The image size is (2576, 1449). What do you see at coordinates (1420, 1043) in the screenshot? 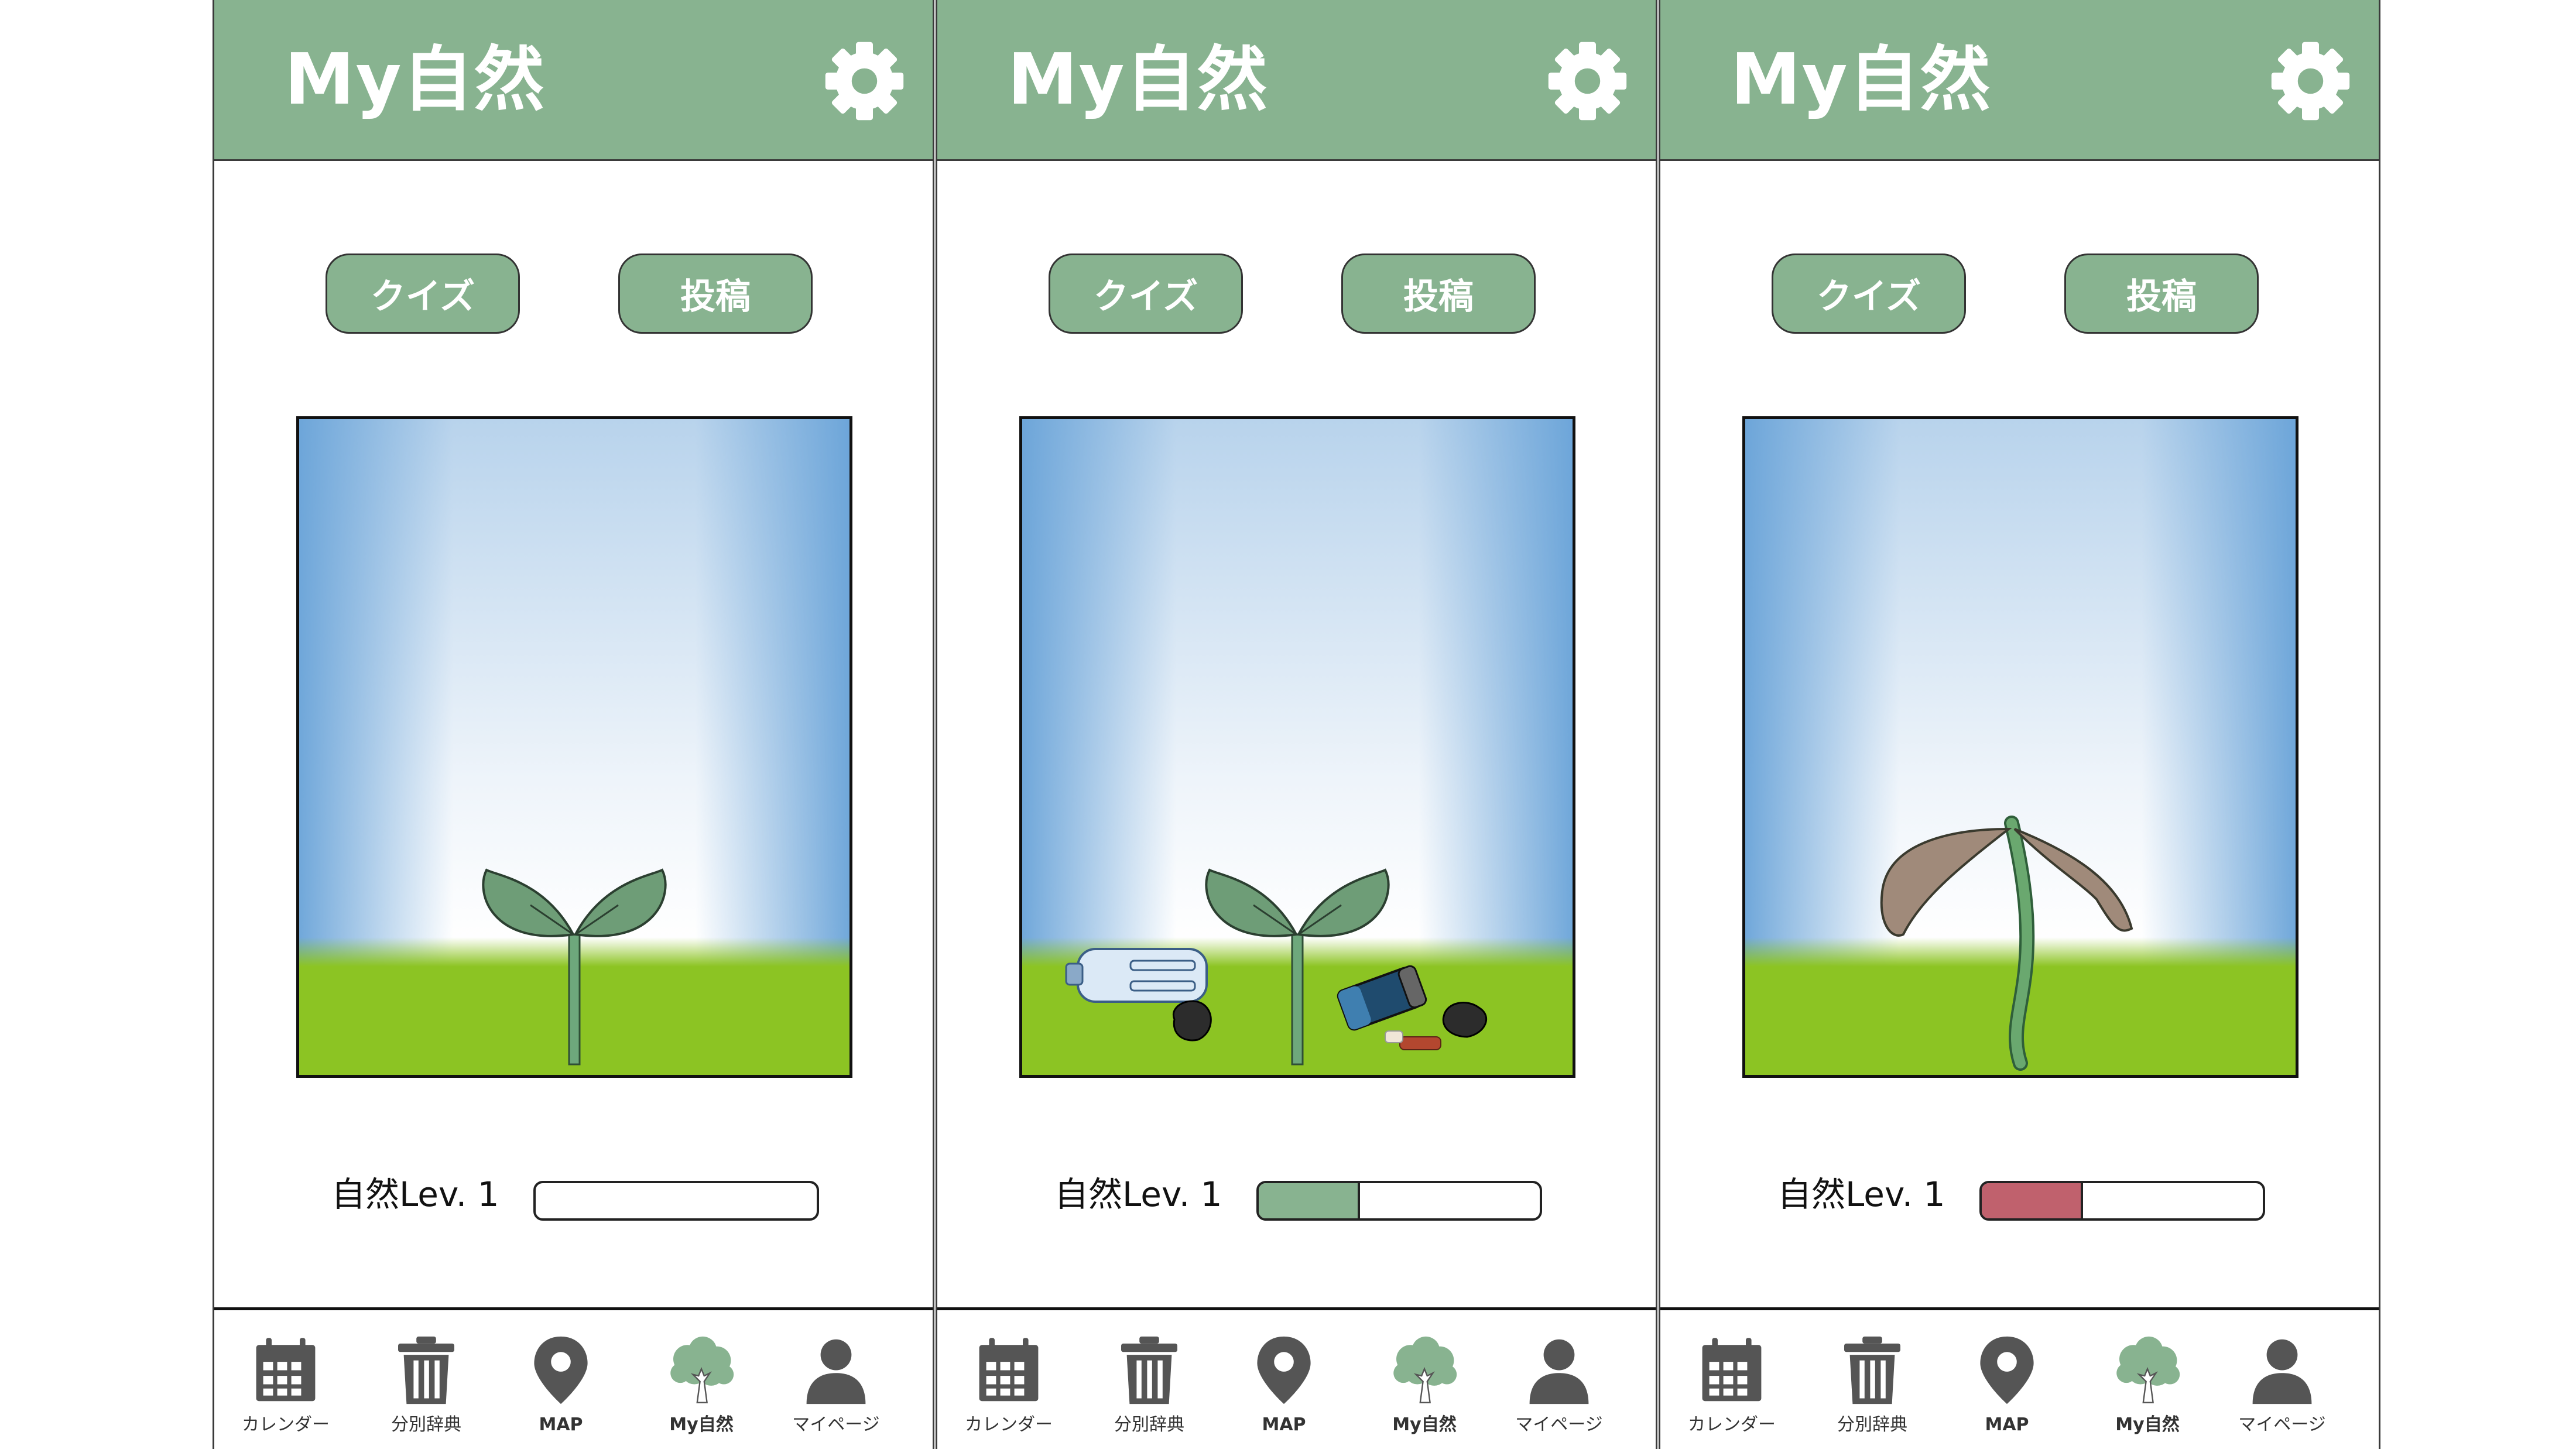
I see `cigarette-icon` at bounding box center [1420, 1043].